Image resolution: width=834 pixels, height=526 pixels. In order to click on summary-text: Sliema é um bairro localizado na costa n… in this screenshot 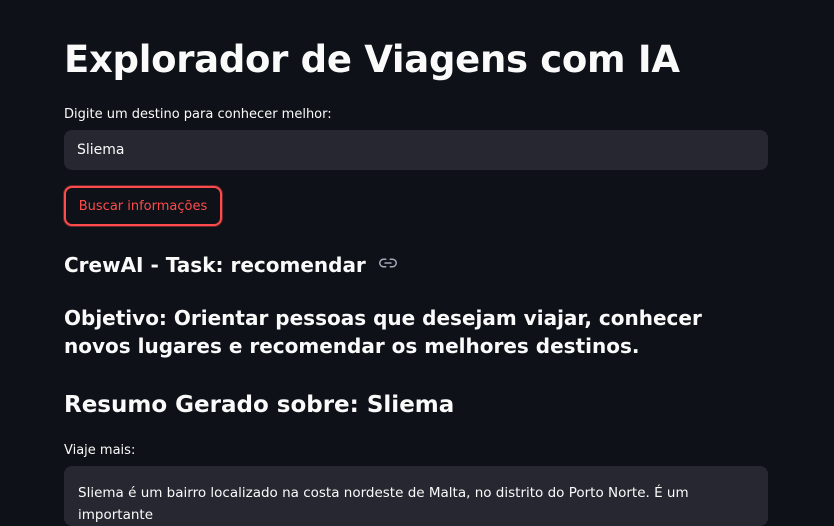, I will do `click(383, 504)`.